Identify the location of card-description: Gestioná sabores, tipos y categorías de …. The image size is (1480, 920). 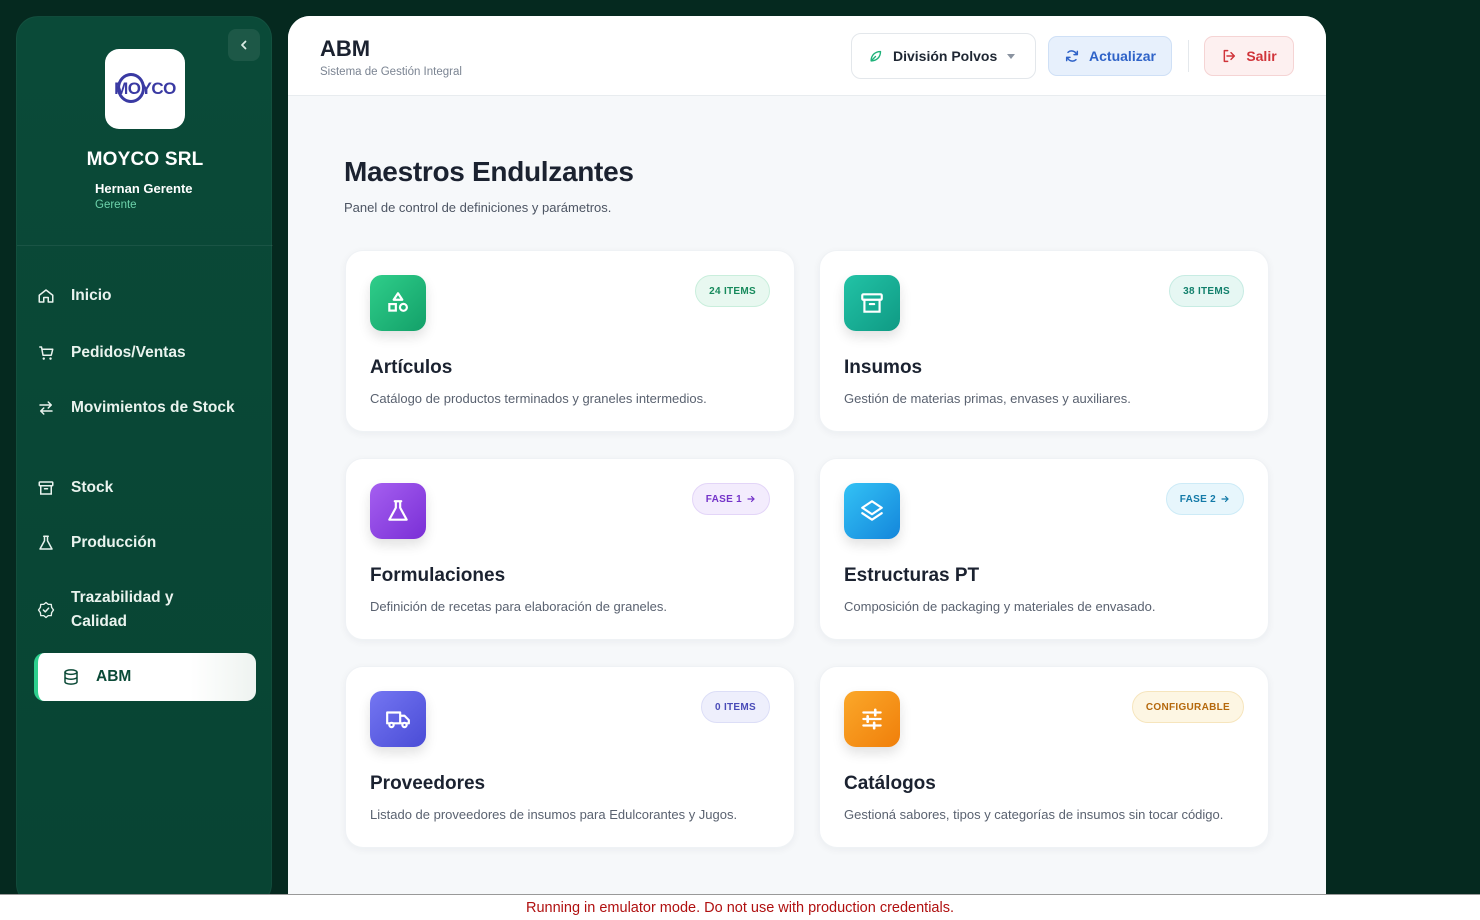
(1034, 814).